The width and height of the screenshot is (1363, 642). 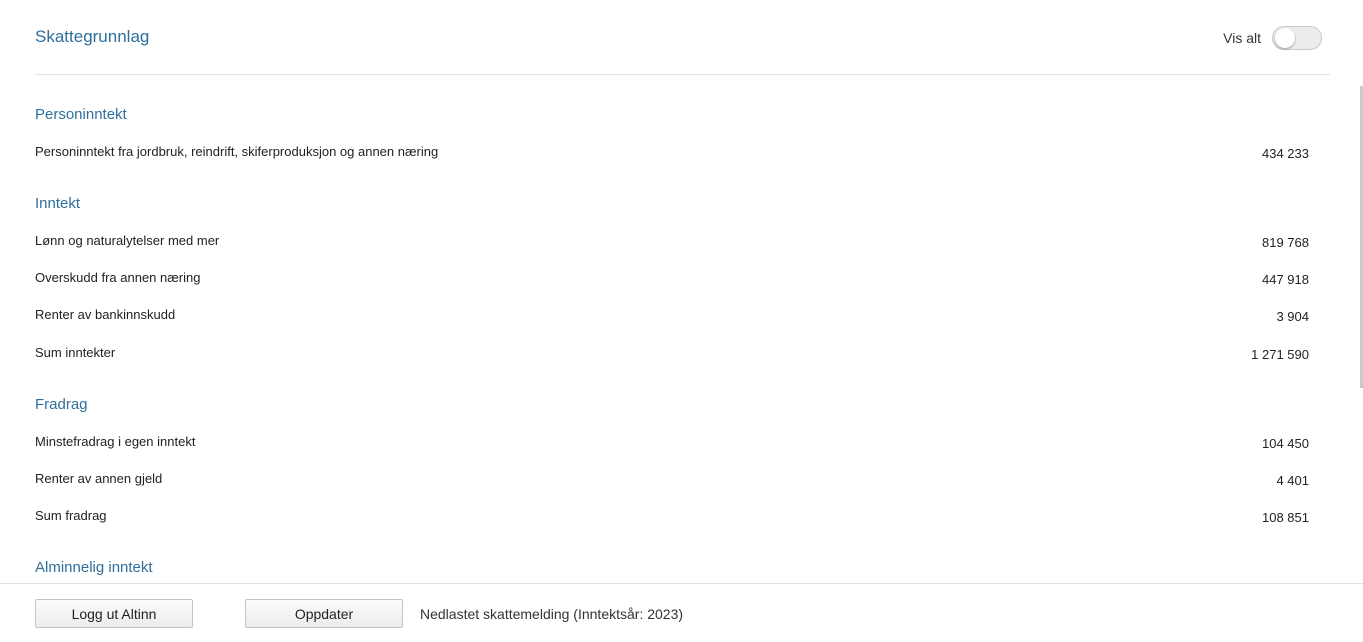 What do you see at coordinates (1297, 38) in the screenshot?
I see `show-all-toggle` at bounding box center [1297, 38].